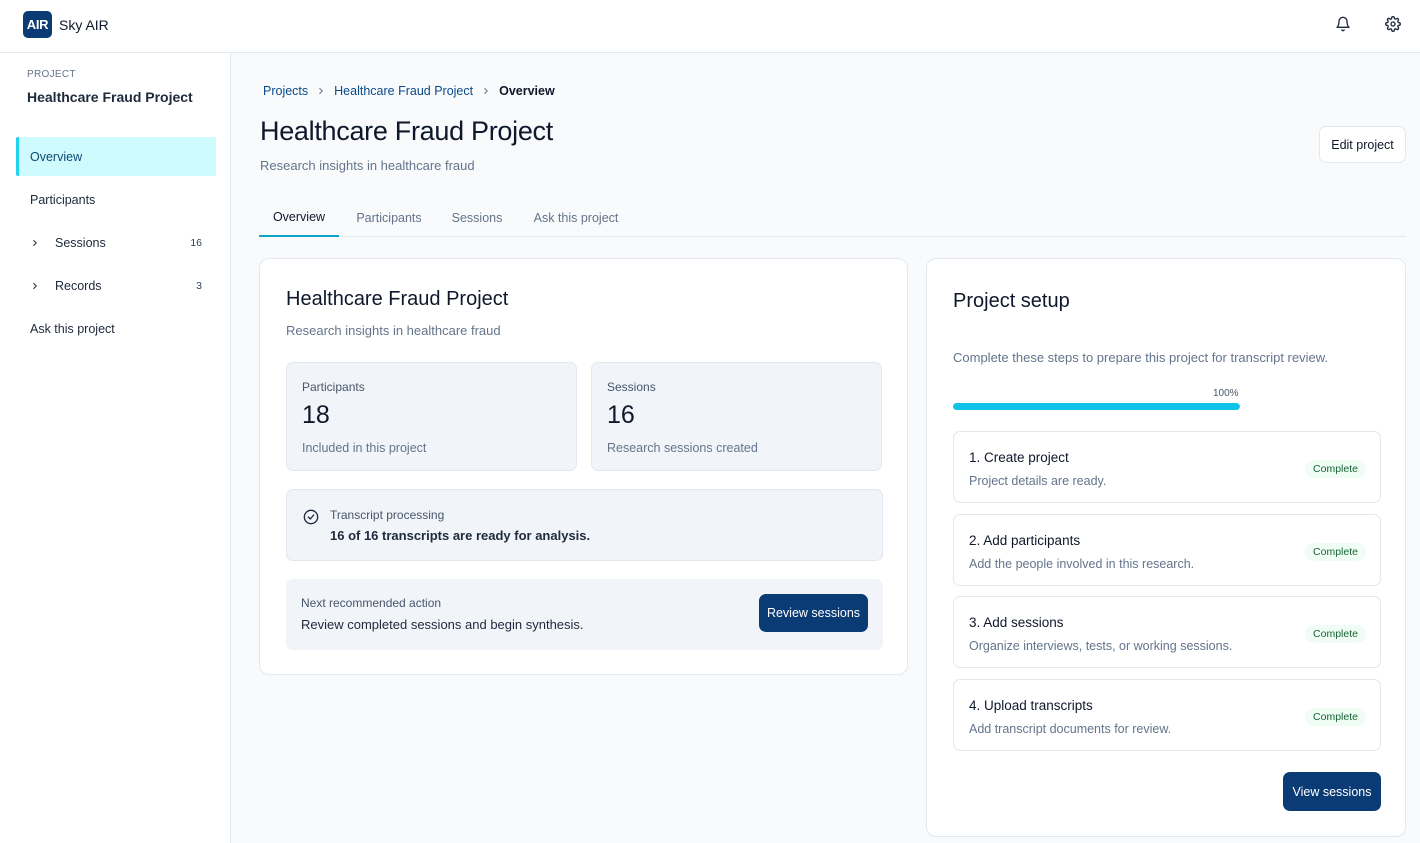 Image resolution: width=1420 pixels, height=843 pixels. I want to click on breadcrumb-project: Healthcare Fraud Project, so click(403, 91).